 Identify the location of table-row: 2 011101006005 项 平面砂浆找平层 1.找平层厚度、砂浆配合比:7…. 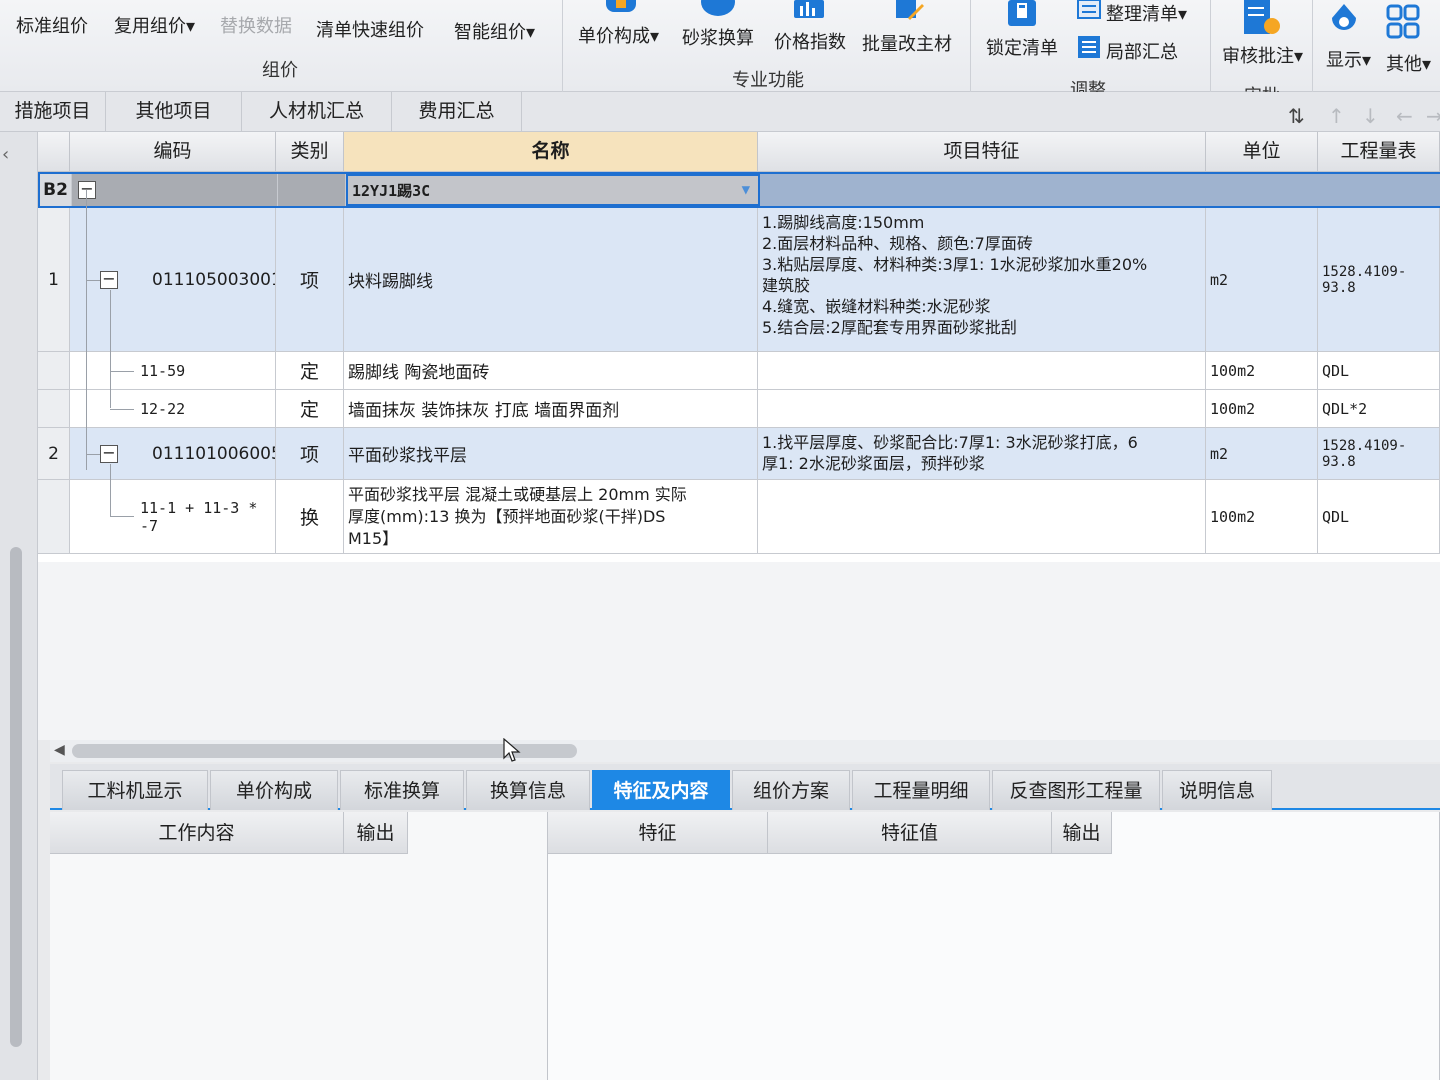
(739, 454).